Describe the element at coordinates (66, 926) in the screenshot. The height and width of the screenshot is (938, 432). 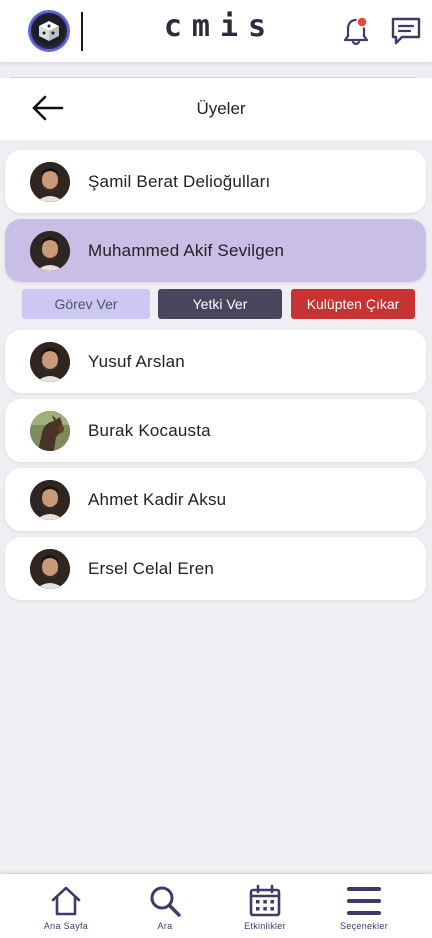
I see `nav-home-label: Ana Sayfa` at that location.